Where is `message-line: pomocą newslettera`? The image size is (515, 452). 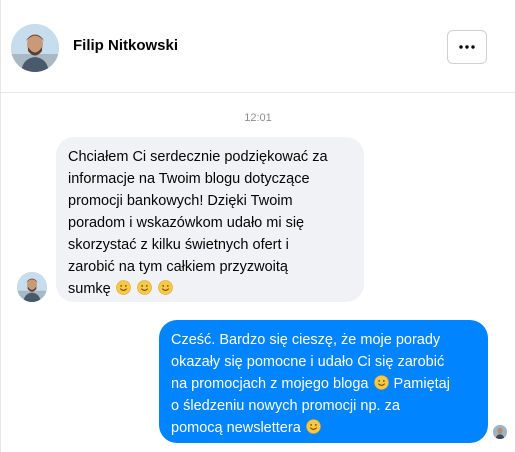
message-line: pomocą newslettera is located at coordinates (236, 428).